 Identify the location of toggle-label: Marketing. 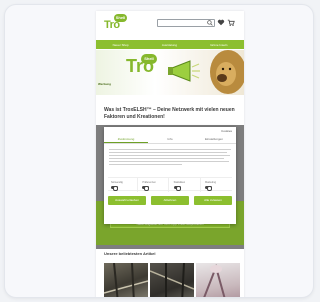
(210, 182).